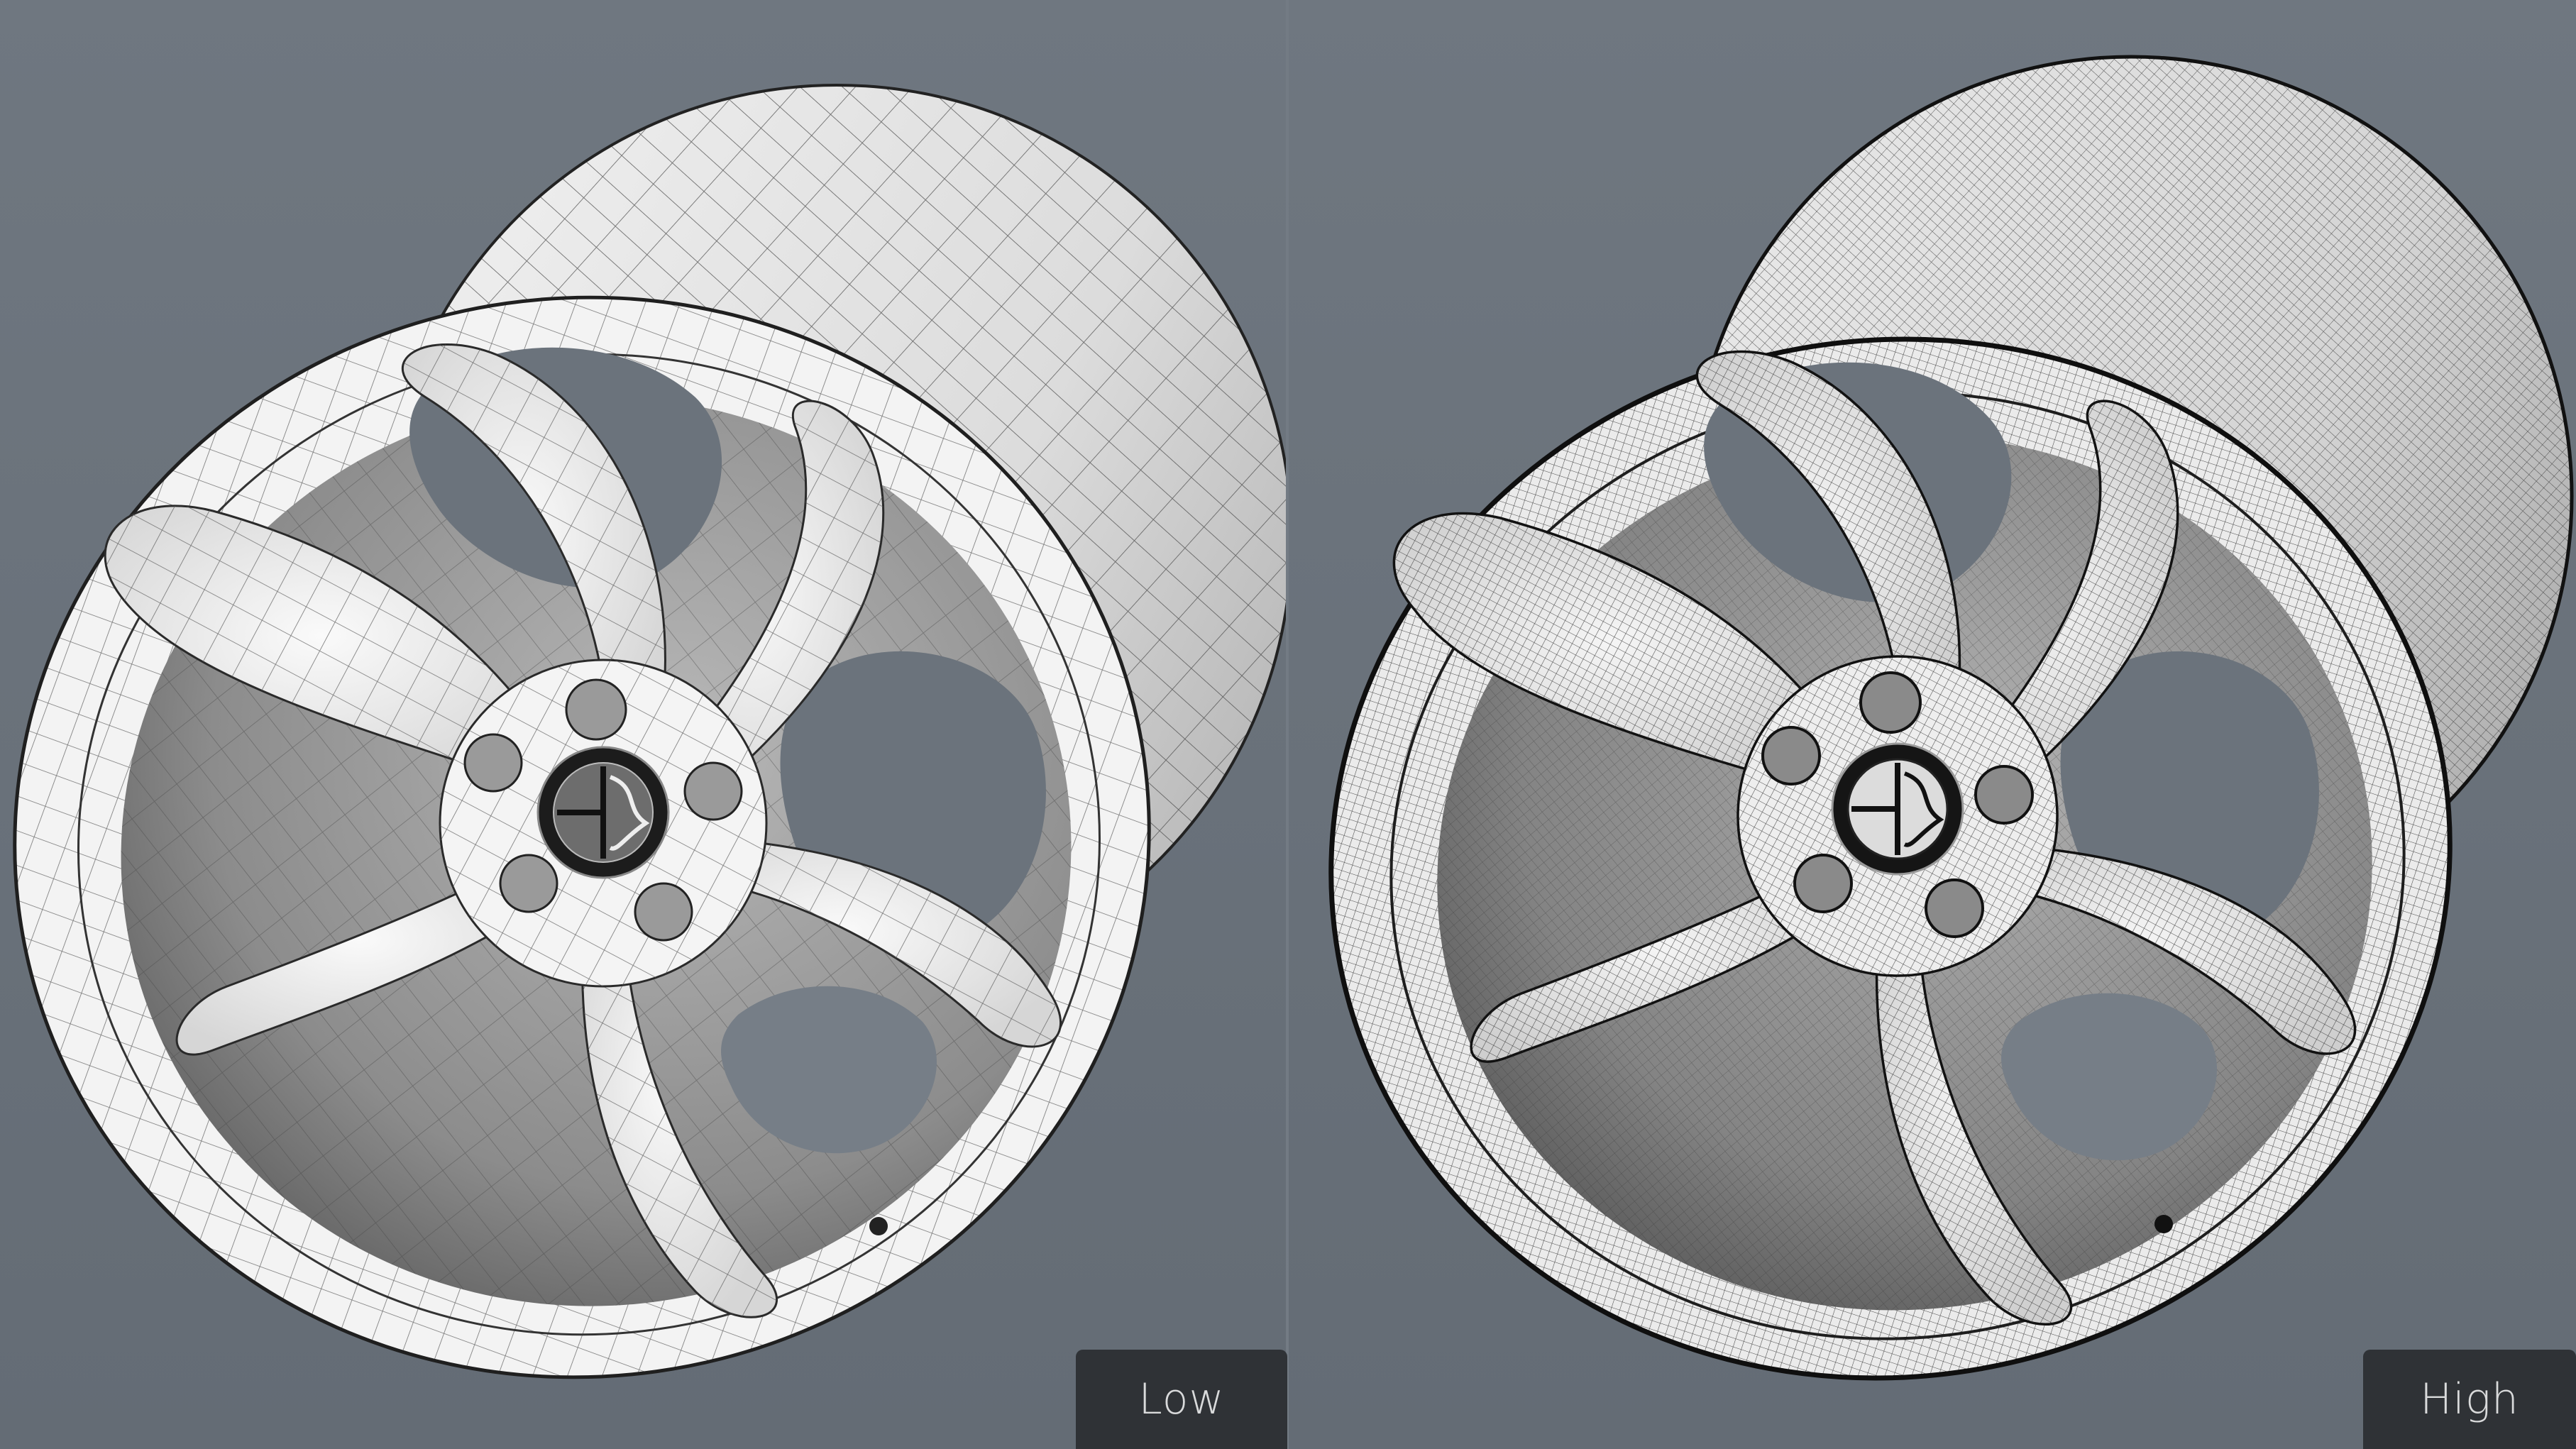 Image resolution: width=2576 pixels, height=1449 pixels. I want to click on label-high: High, so click(2469, 1399).